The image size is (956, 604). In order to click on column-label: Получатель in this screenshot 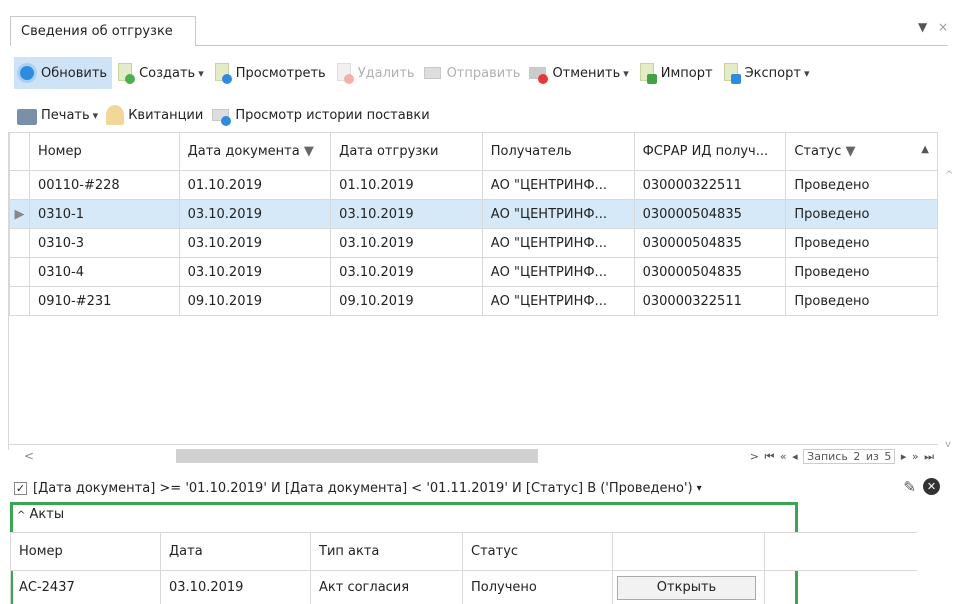, I will do `click(531, 151)`.